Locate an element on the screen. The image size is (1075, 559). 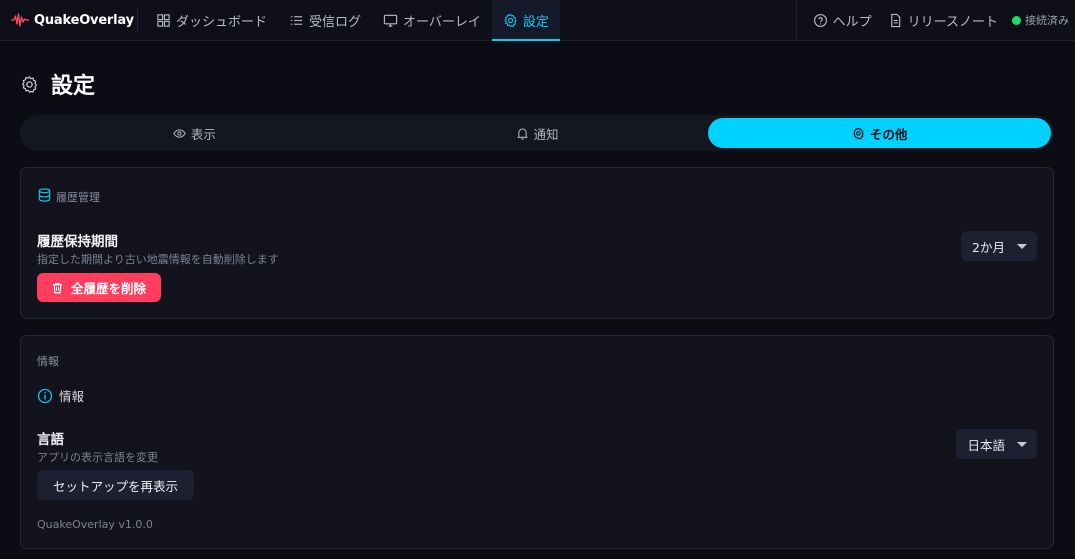
show-setup-again-button: セットアップを再表示 is located at coordinates (116, 485).